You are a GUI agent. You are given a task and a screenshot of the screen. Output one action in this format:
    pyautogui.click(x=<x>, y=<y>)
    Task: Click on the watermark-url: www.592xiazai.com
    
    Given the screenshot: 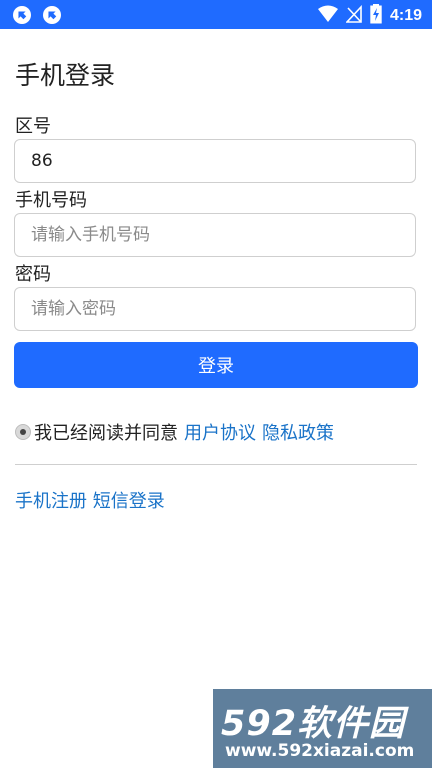 What is the action you would take?
    pyautogui.click(x=320, y=751)
    